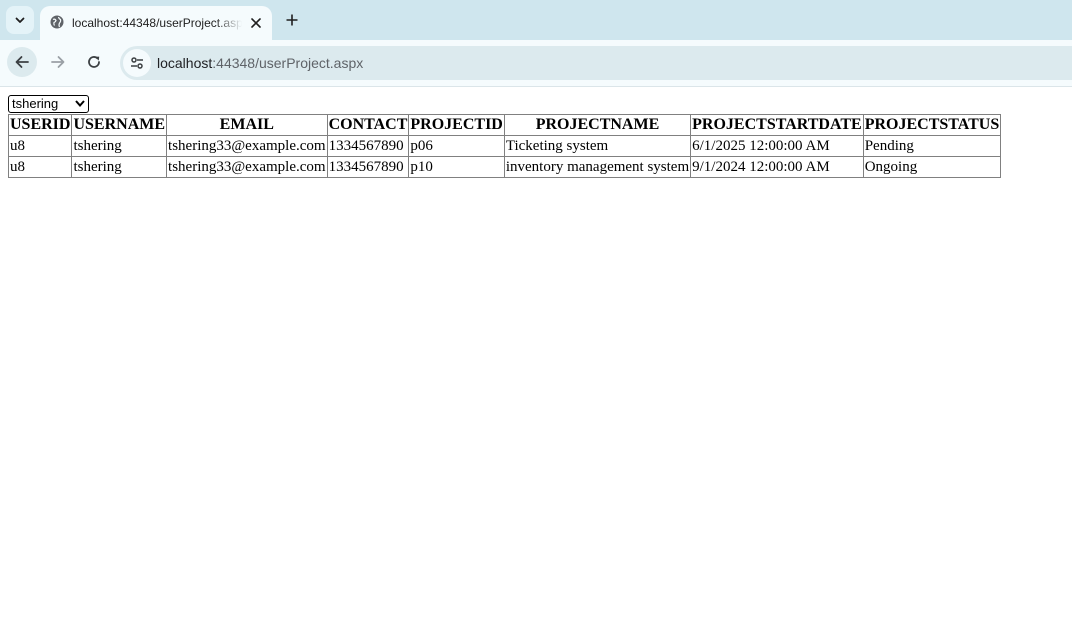 This screenshot has height=622, width=1072. What do you see at coordinates (456, 167) in the screenshot?
I see `cell-projectid: p10` at bounding box center [456, 167].